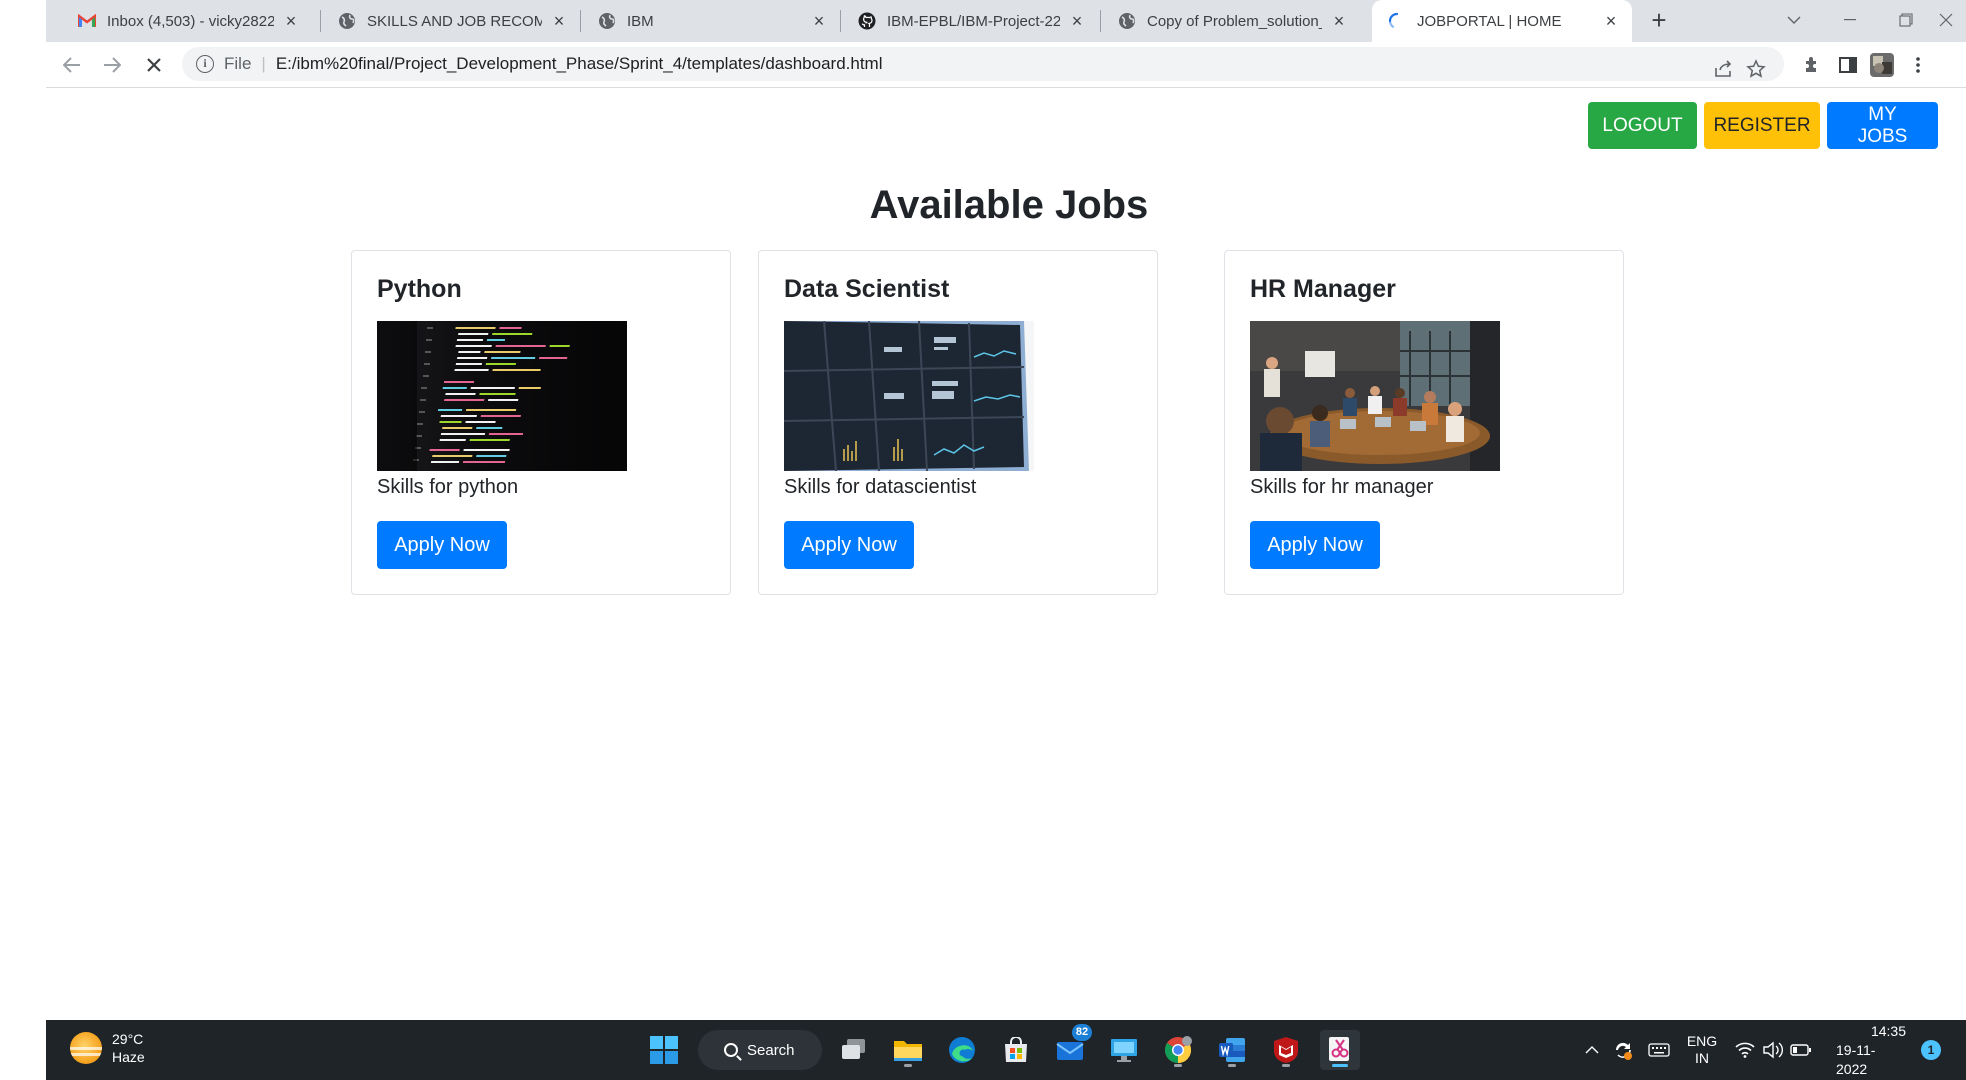 The image size is (1966, 1080). I want to click on notification-center: 1, so click(1931, 1050).